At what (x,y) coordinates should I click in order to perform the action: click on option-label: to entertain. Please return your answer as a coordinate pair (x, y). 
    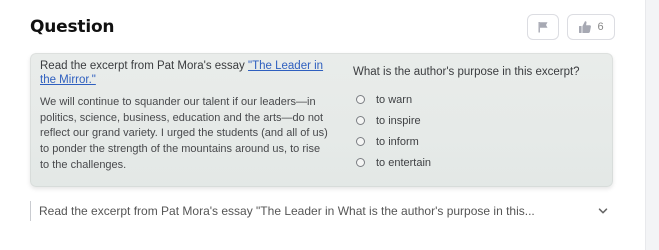
    Looking at the image, I should click on (404, 162).